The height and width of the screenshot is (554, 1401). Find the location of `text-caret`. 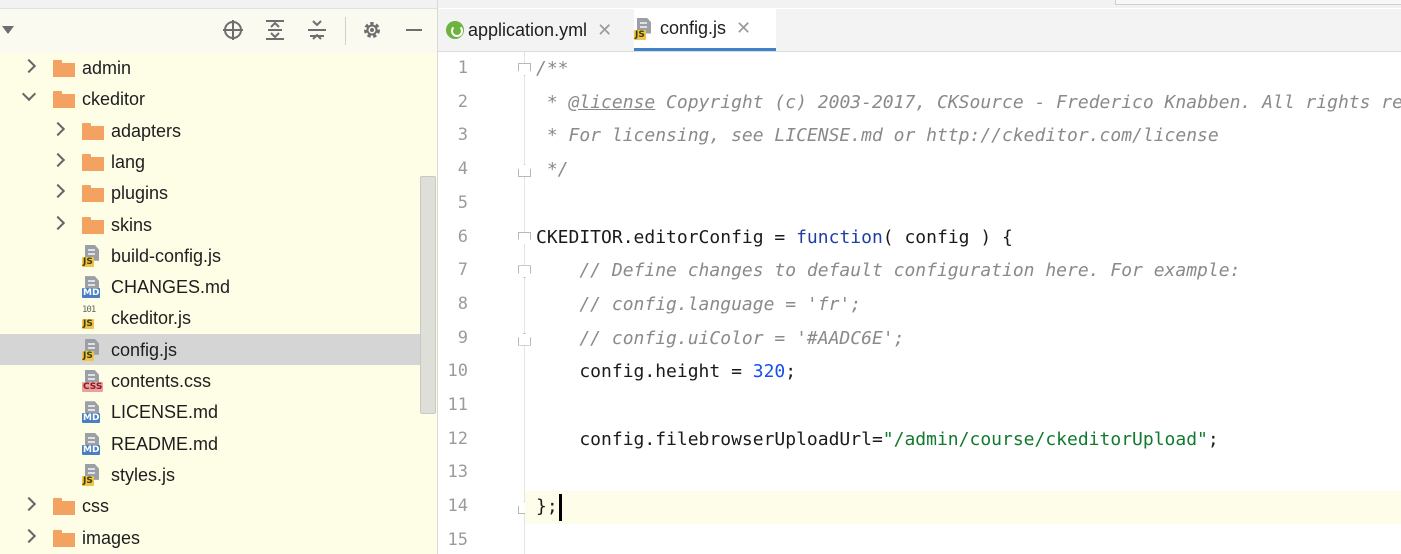

text-caret is located at coordinates (560, 507).